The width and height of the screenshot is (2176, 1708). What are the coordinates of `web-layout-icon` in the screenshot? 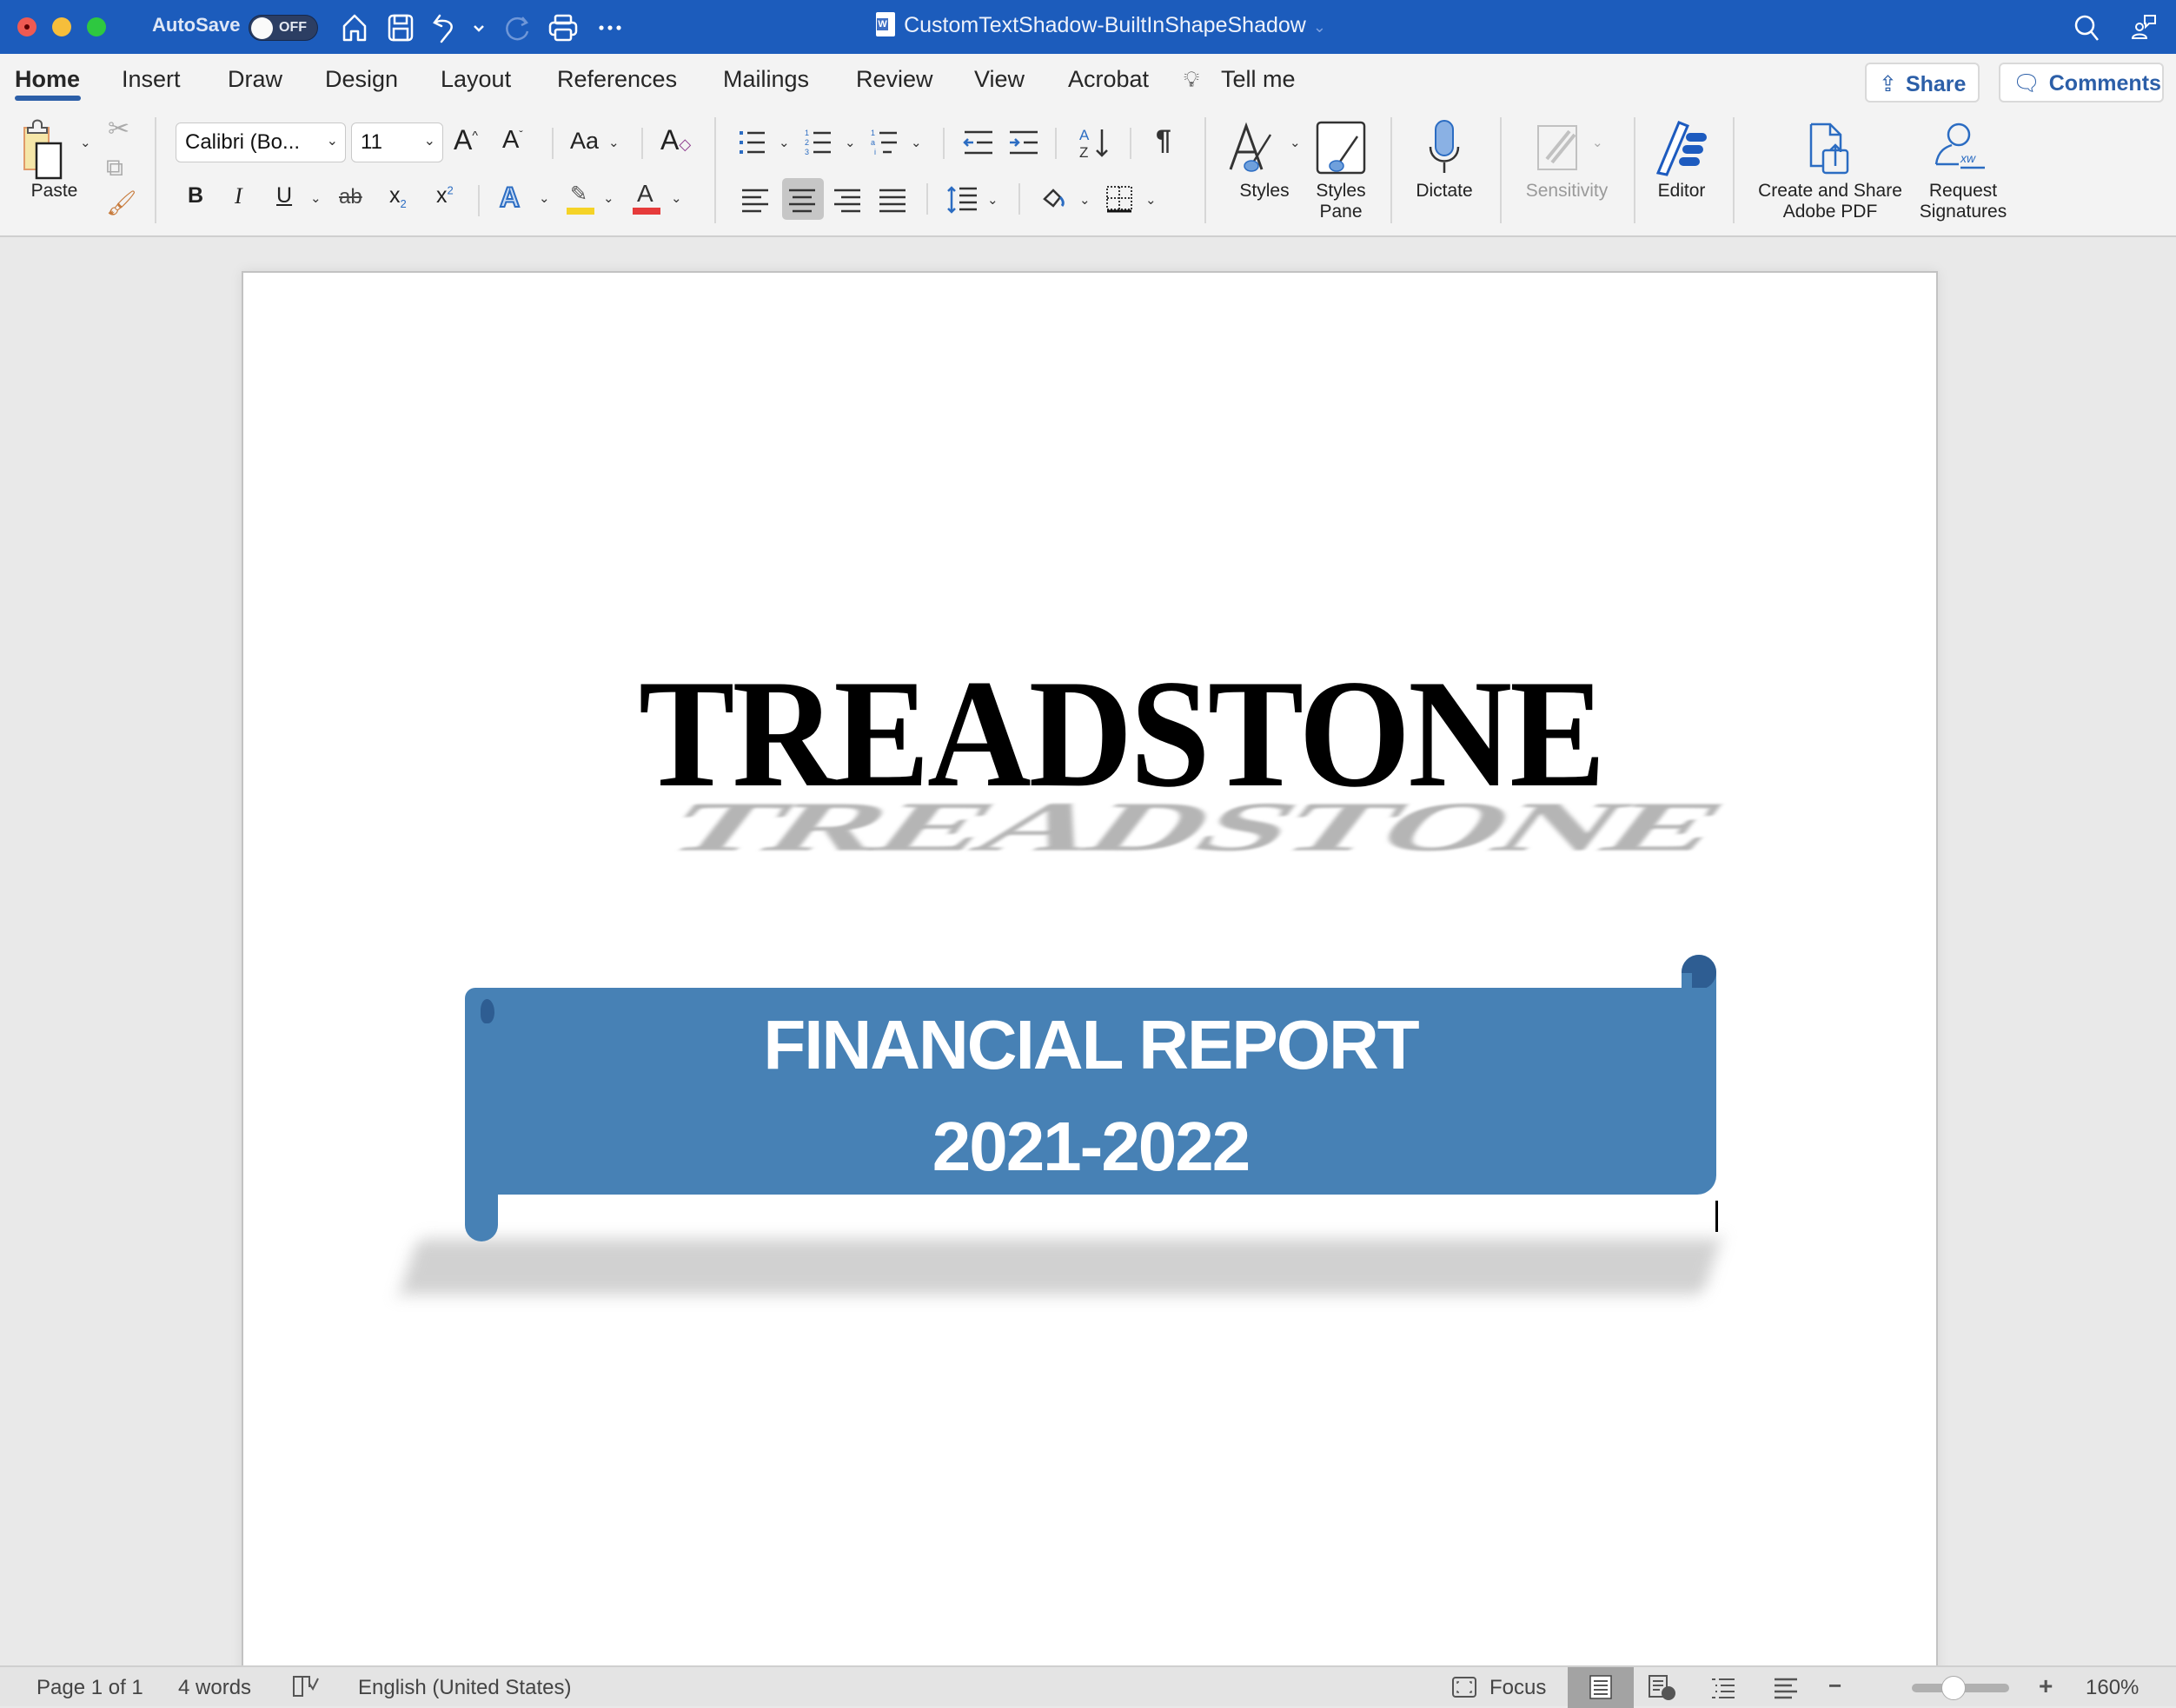 It's located at (1662, 1688).